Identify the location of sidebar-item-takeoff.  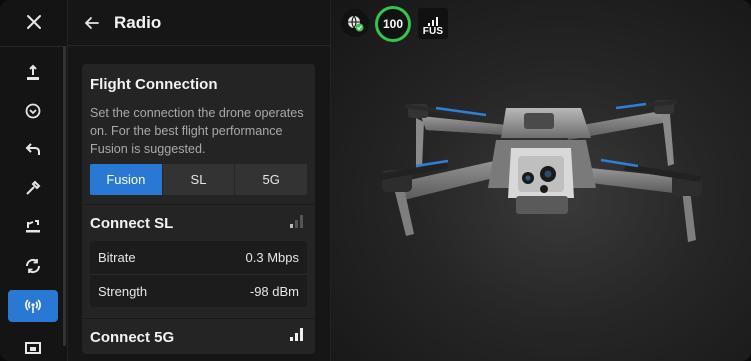
(33, 73).